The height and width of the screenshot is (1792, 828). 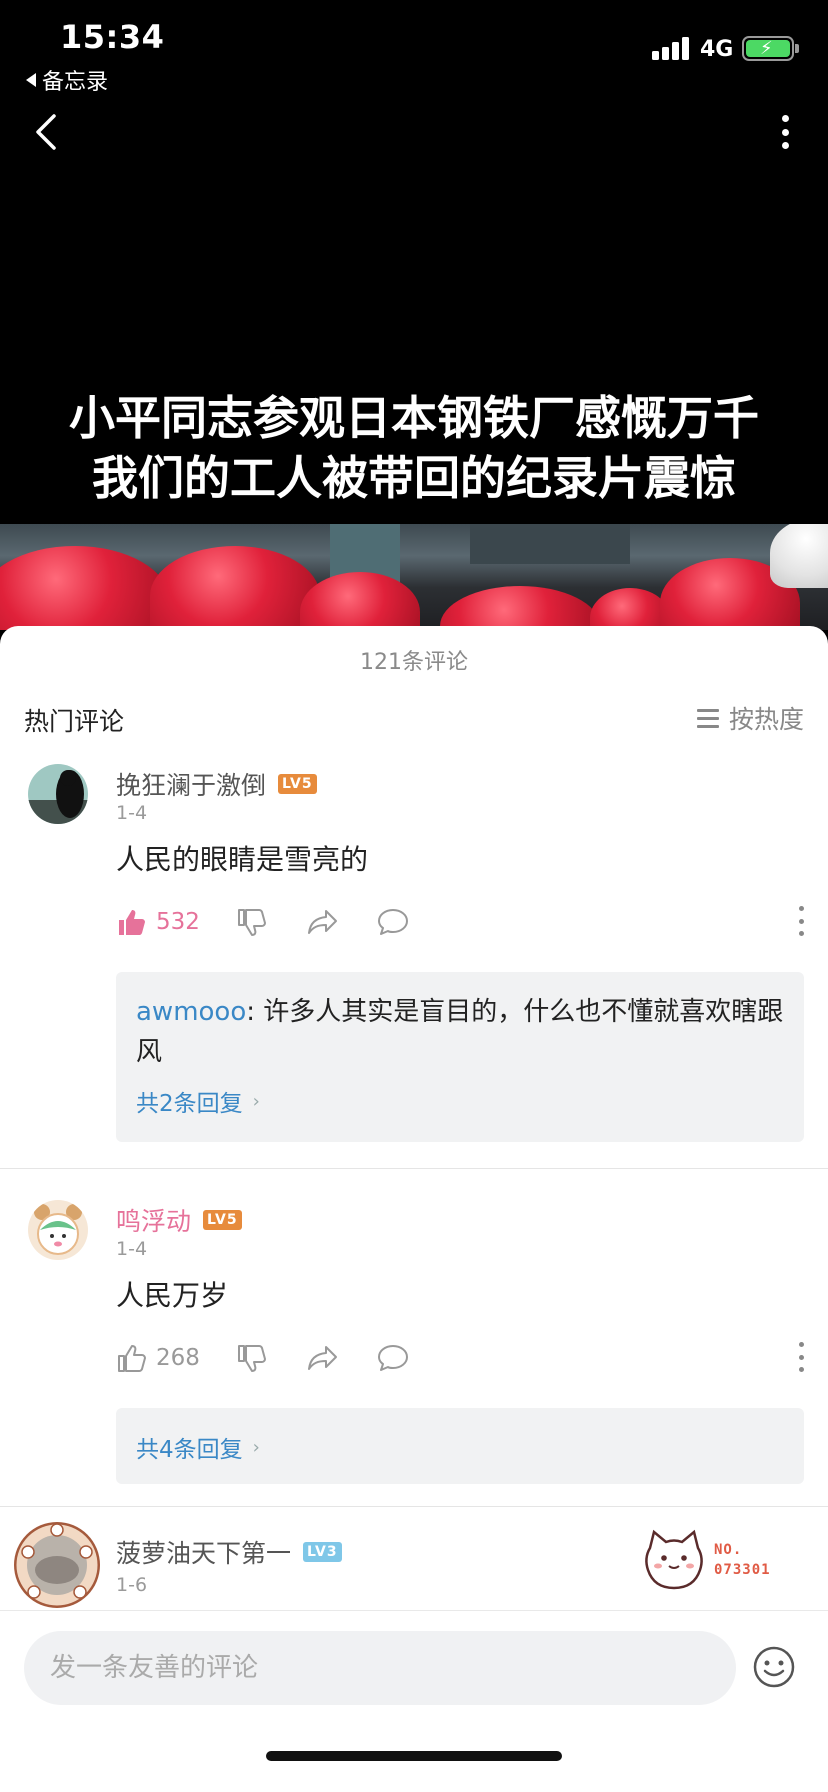 I want to click on status-bar: 15:34 备忘录 4G ⚡, so click(x=414, y=47).